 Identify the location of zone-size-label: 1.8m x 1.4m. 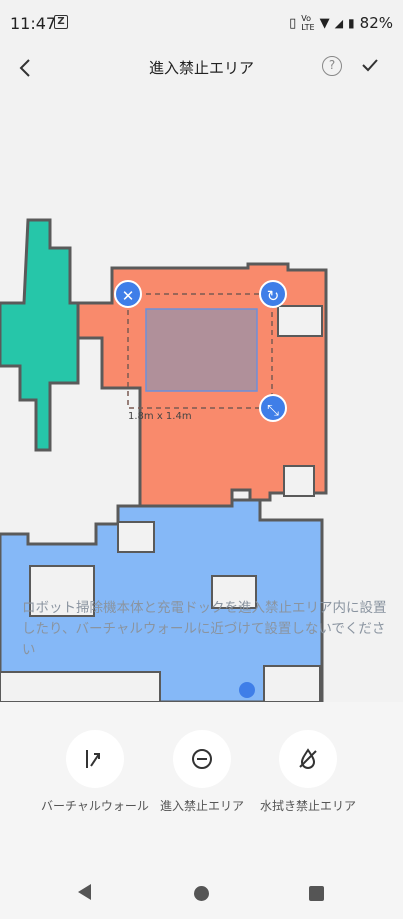
(160, 416).